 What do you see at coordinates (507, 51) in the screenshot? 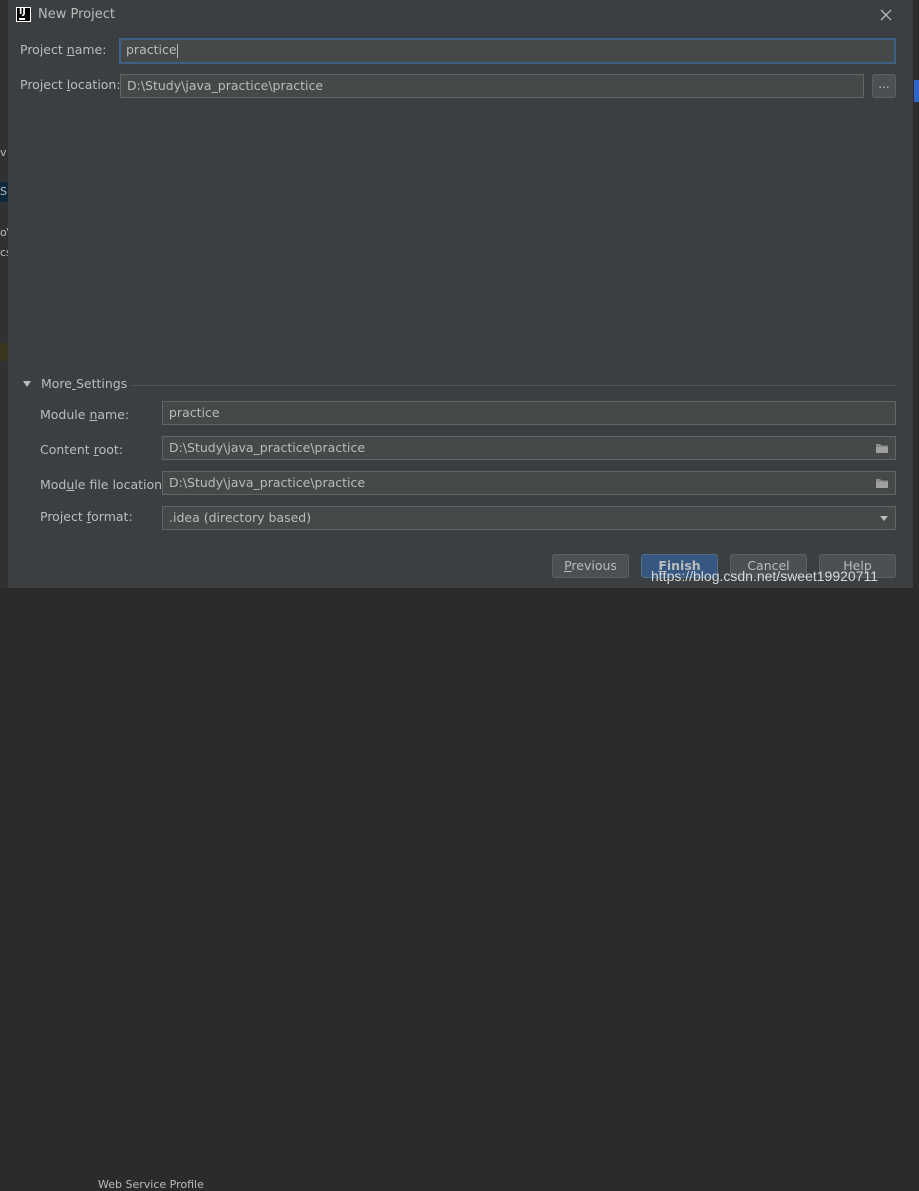
I see `project-name-input: practice` at bounding box center [507, 51].